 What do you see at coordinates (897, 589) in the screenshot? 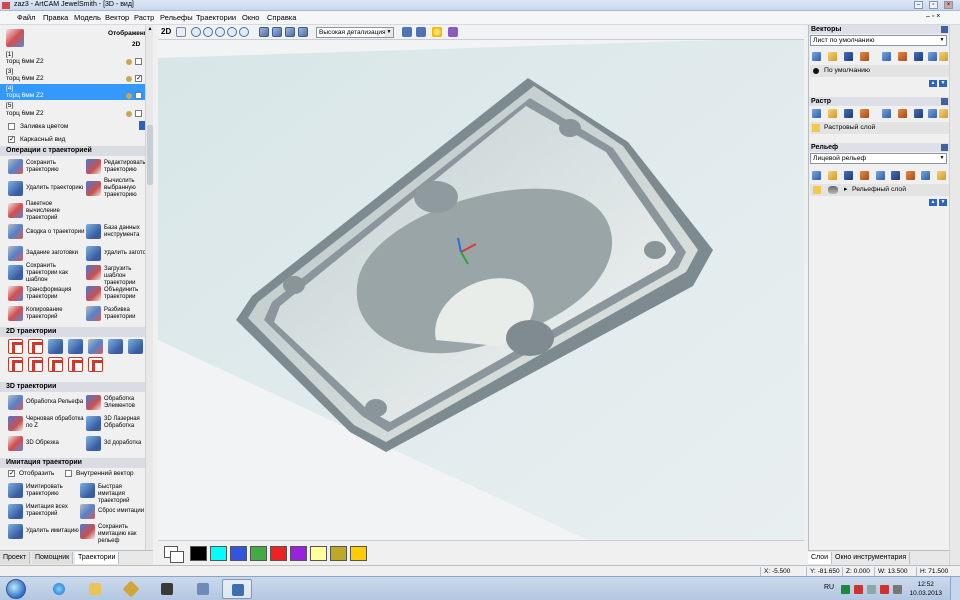
I see `volume-icon` at bounding box center [897, 589].